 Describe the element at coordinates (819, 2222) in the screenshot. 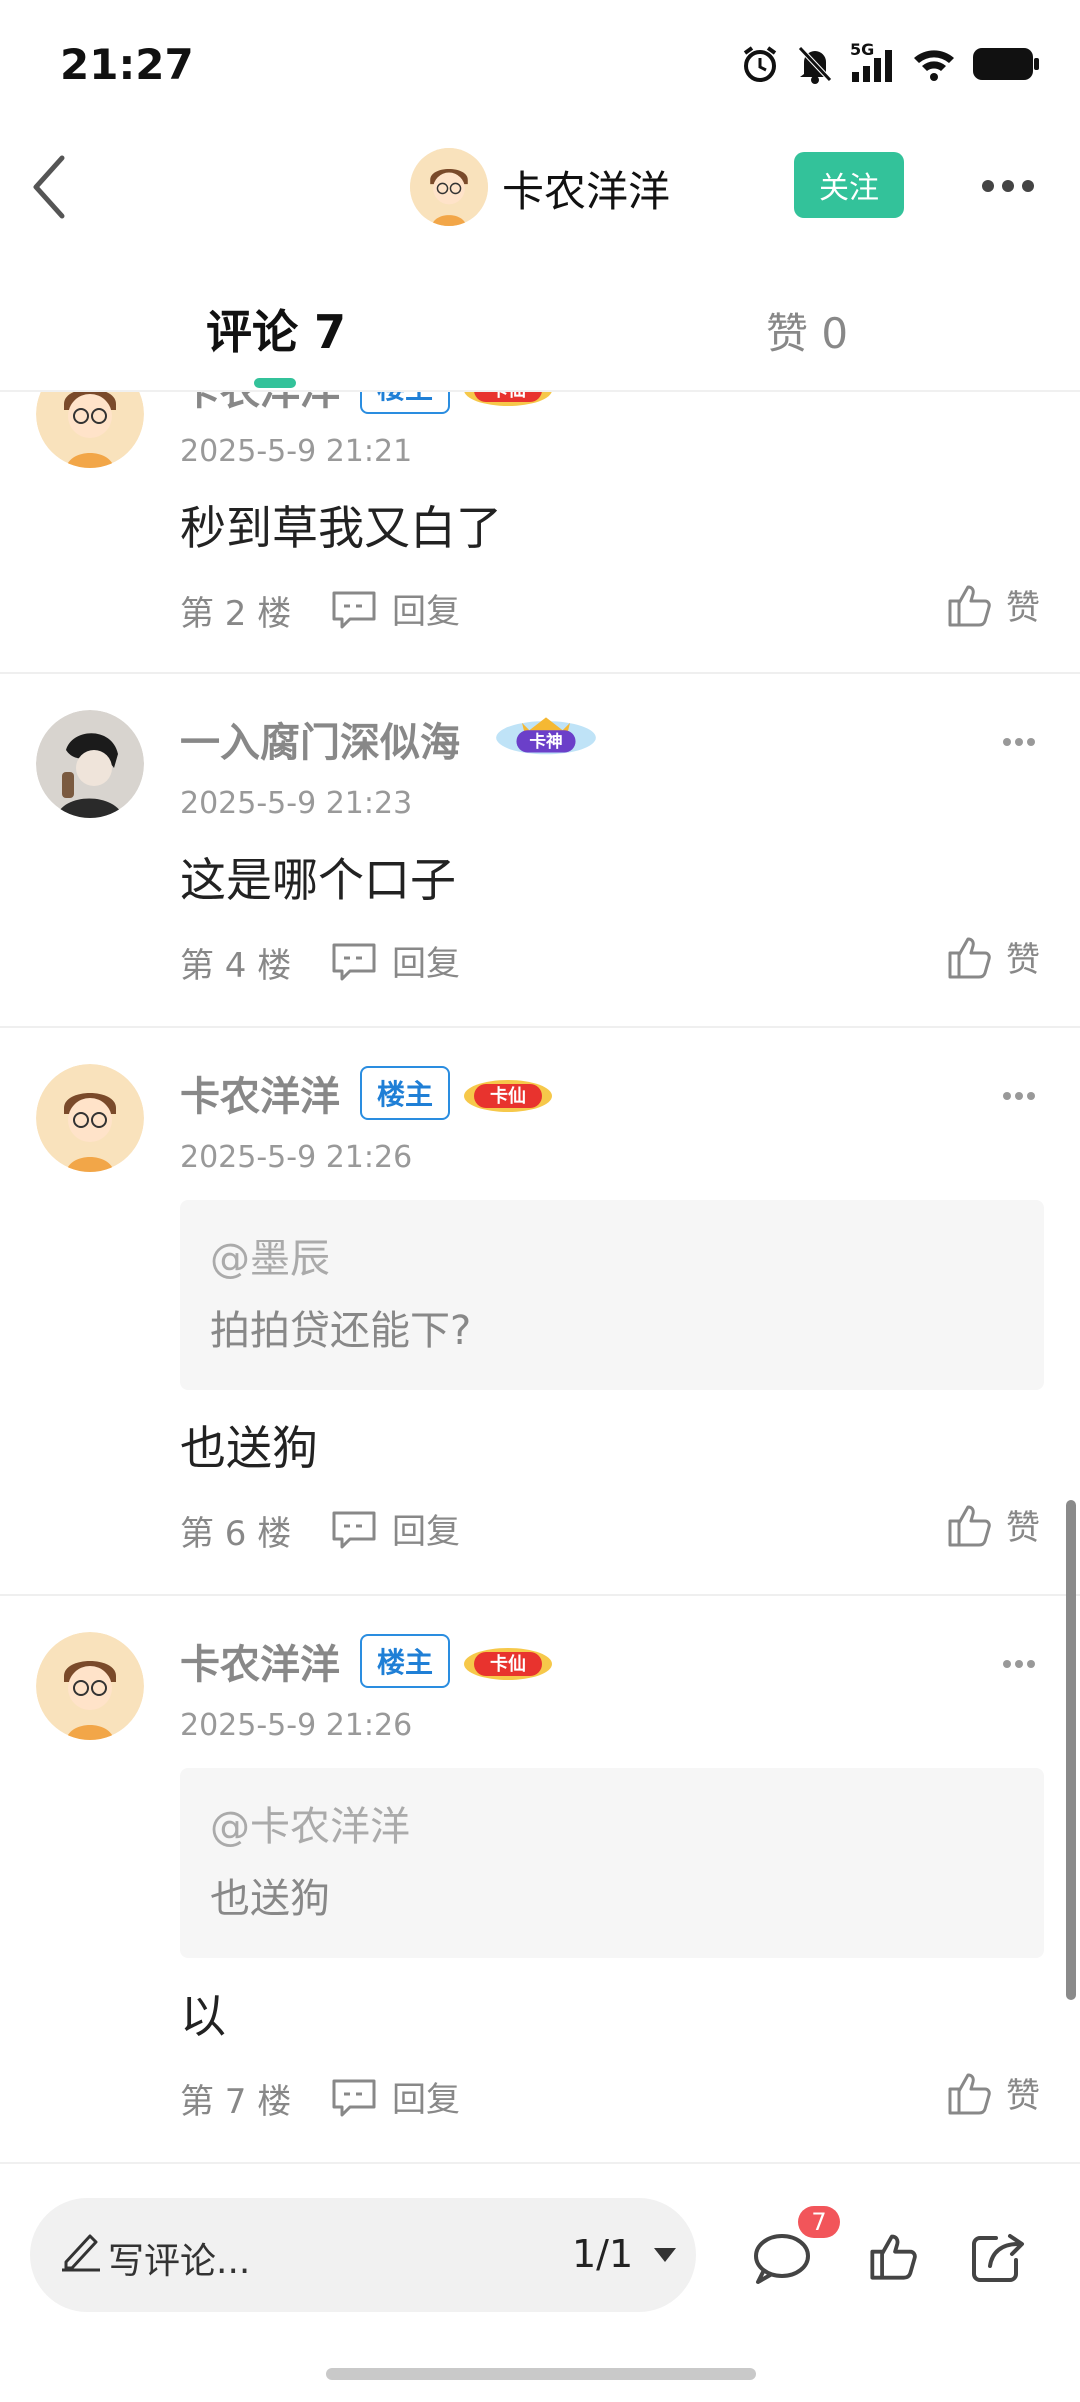

I see `comment-count-badge: 7` at that location.